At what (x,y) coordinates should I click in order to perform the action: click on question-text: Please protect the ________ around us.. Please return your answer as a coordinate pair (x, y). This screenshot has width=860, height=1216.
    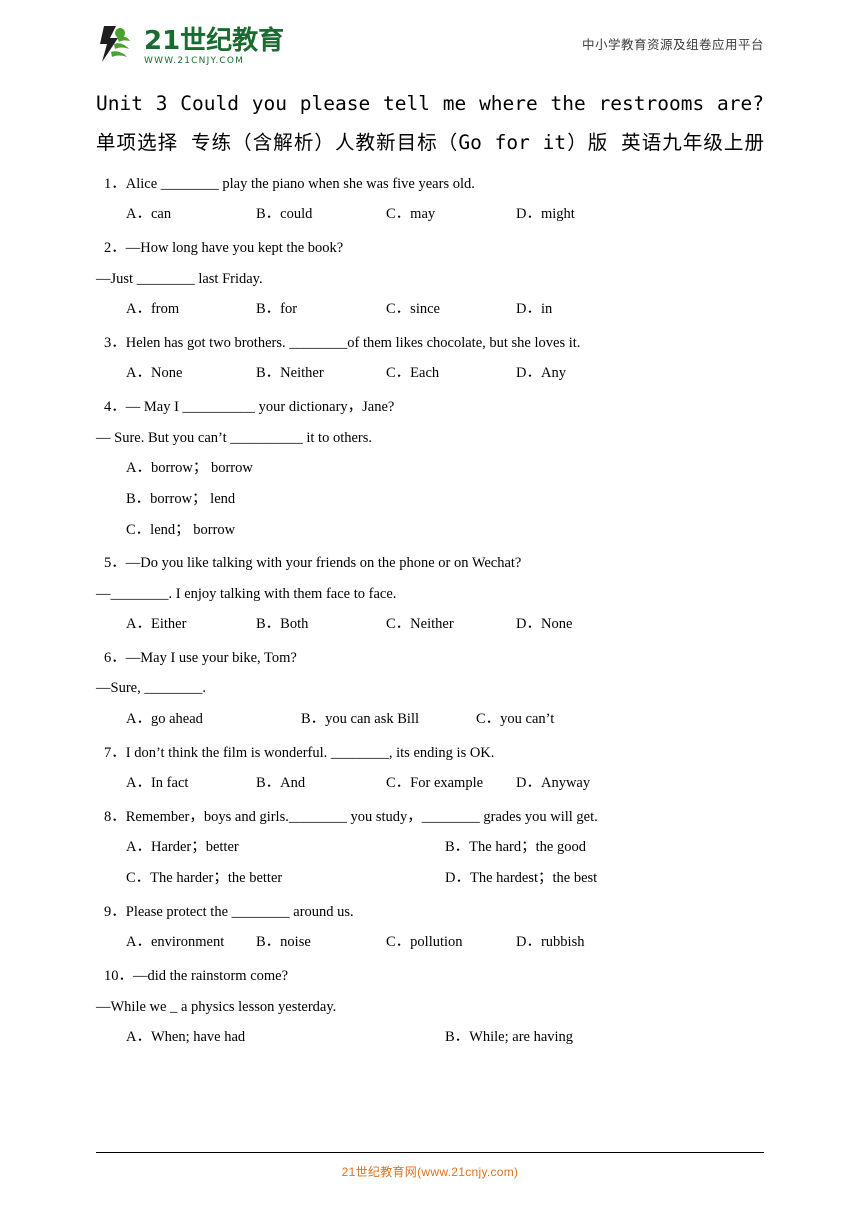
    Looking at the image, I should click on (239, 911).